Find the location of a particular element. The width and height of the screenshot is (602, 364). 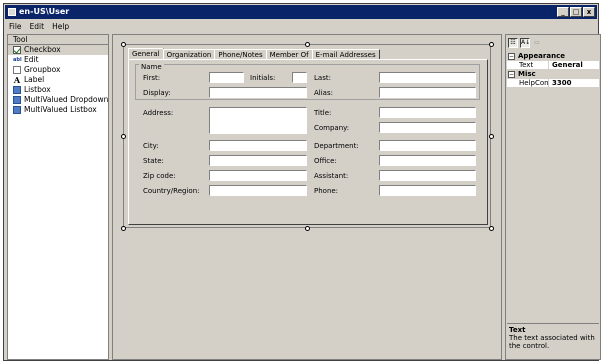

title-label: Title: is located at coordinates (323, 113).